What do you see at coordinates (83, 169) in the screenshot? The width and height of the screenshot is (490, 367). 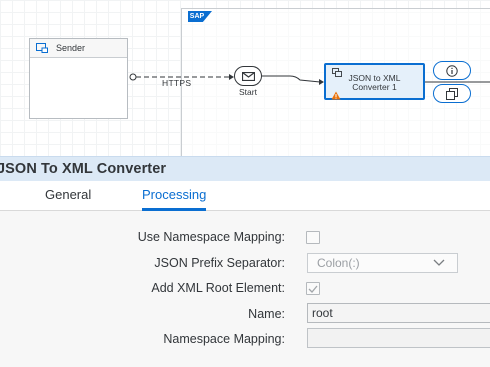 I see `panel-title: JSON To XML Converter` at bounding box center [83, 169].